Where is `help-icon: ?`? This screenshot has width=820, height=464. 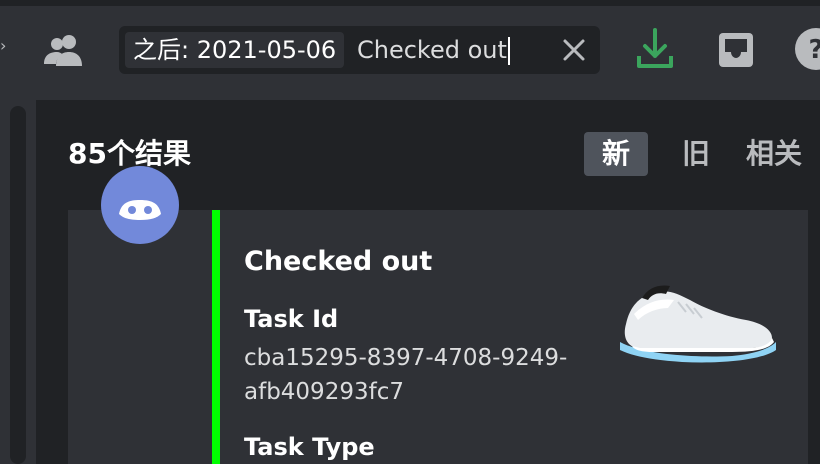
help-icon: ? is located at coordinates (807, 49).